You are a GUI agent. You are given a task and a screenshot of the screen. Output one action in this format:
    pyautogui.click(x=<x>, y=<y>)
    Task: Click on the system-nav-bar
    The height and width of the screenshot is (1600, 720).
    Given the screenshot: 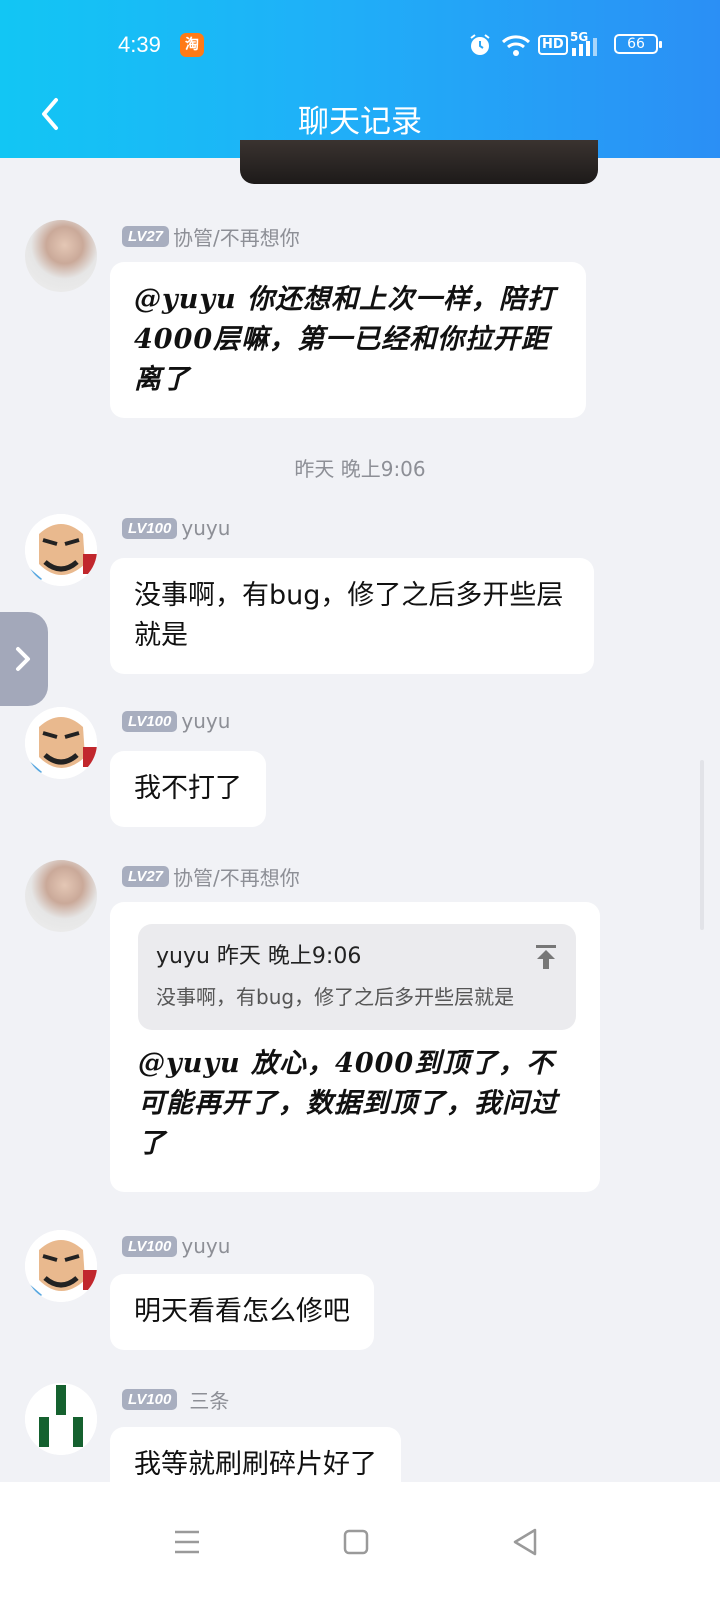 What is the action you would take?
    pyautogui.click(x=360, y=1541)
    